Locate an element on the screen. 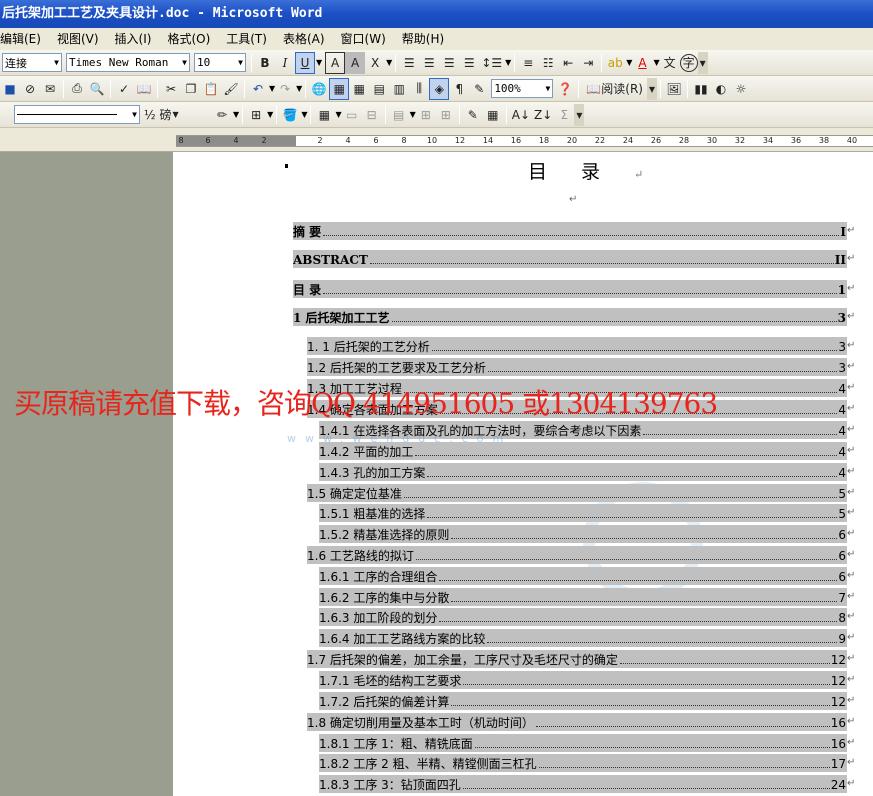 Image resolution: width=873 pixels, height=796 pixels. horizontal-ruler: 8 6 4 2 2 4 6 8 10 12 14 16 18 20 22 24 26 28 30 32 34 36 38 40 is located at coordinates (436, 140).